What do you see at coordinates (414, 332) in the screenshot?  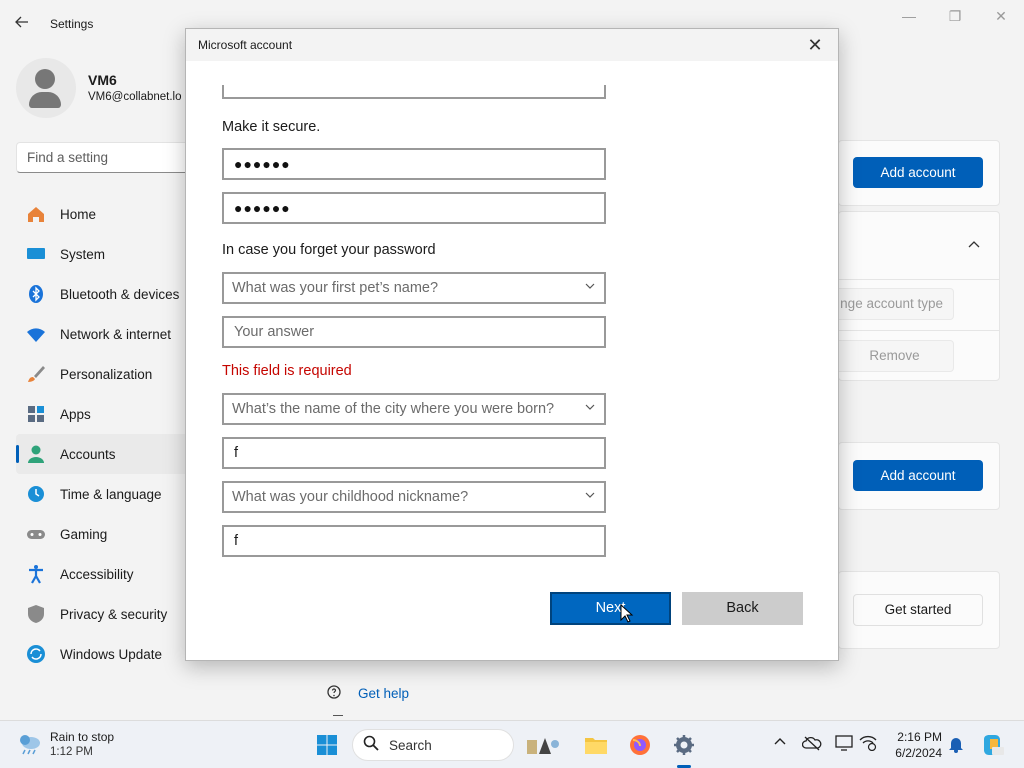 I see `answer-1-input: Your answer` at bounding box center [414, 332].